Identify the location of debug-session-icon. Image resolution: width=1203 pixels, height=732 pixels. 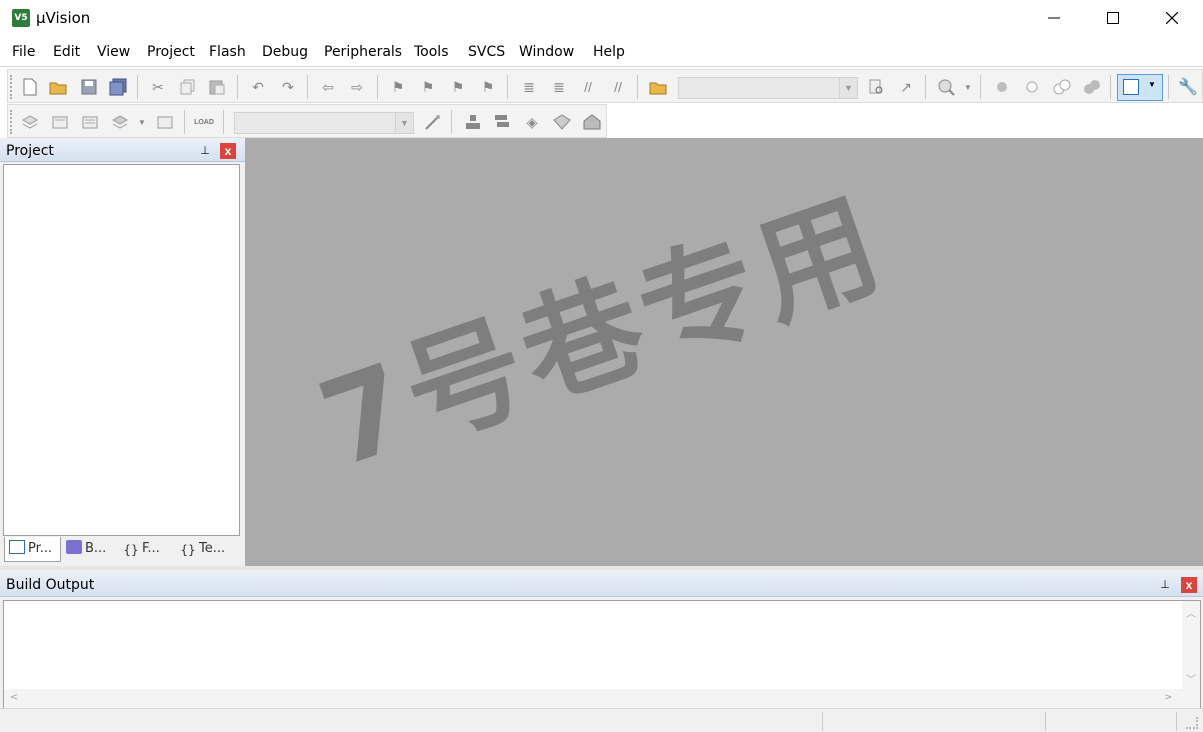
(946, 87).